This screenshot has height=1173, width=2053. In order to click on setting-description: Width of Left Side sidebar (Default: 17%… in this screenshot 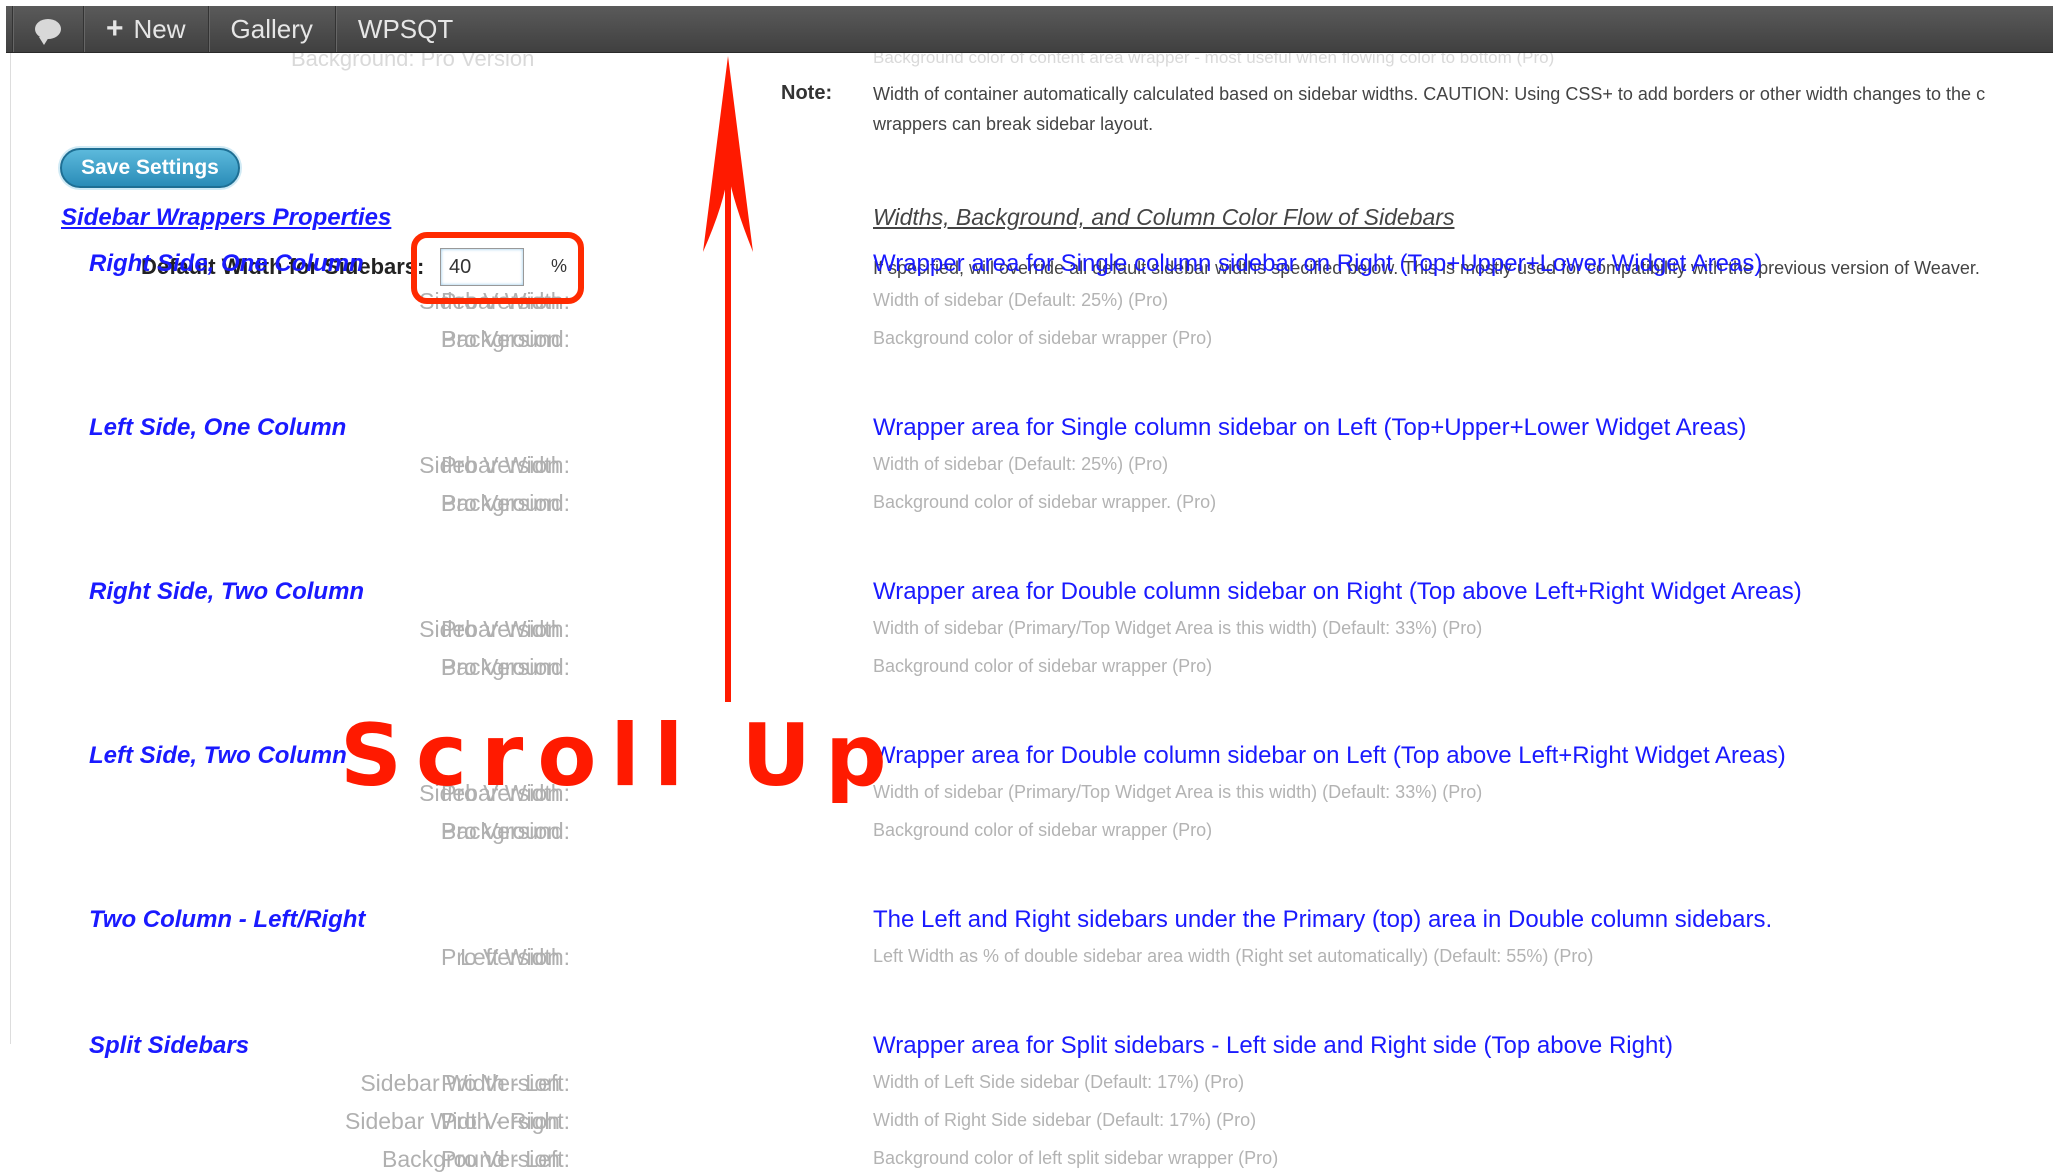, I will do `click(1059, 1082)`.